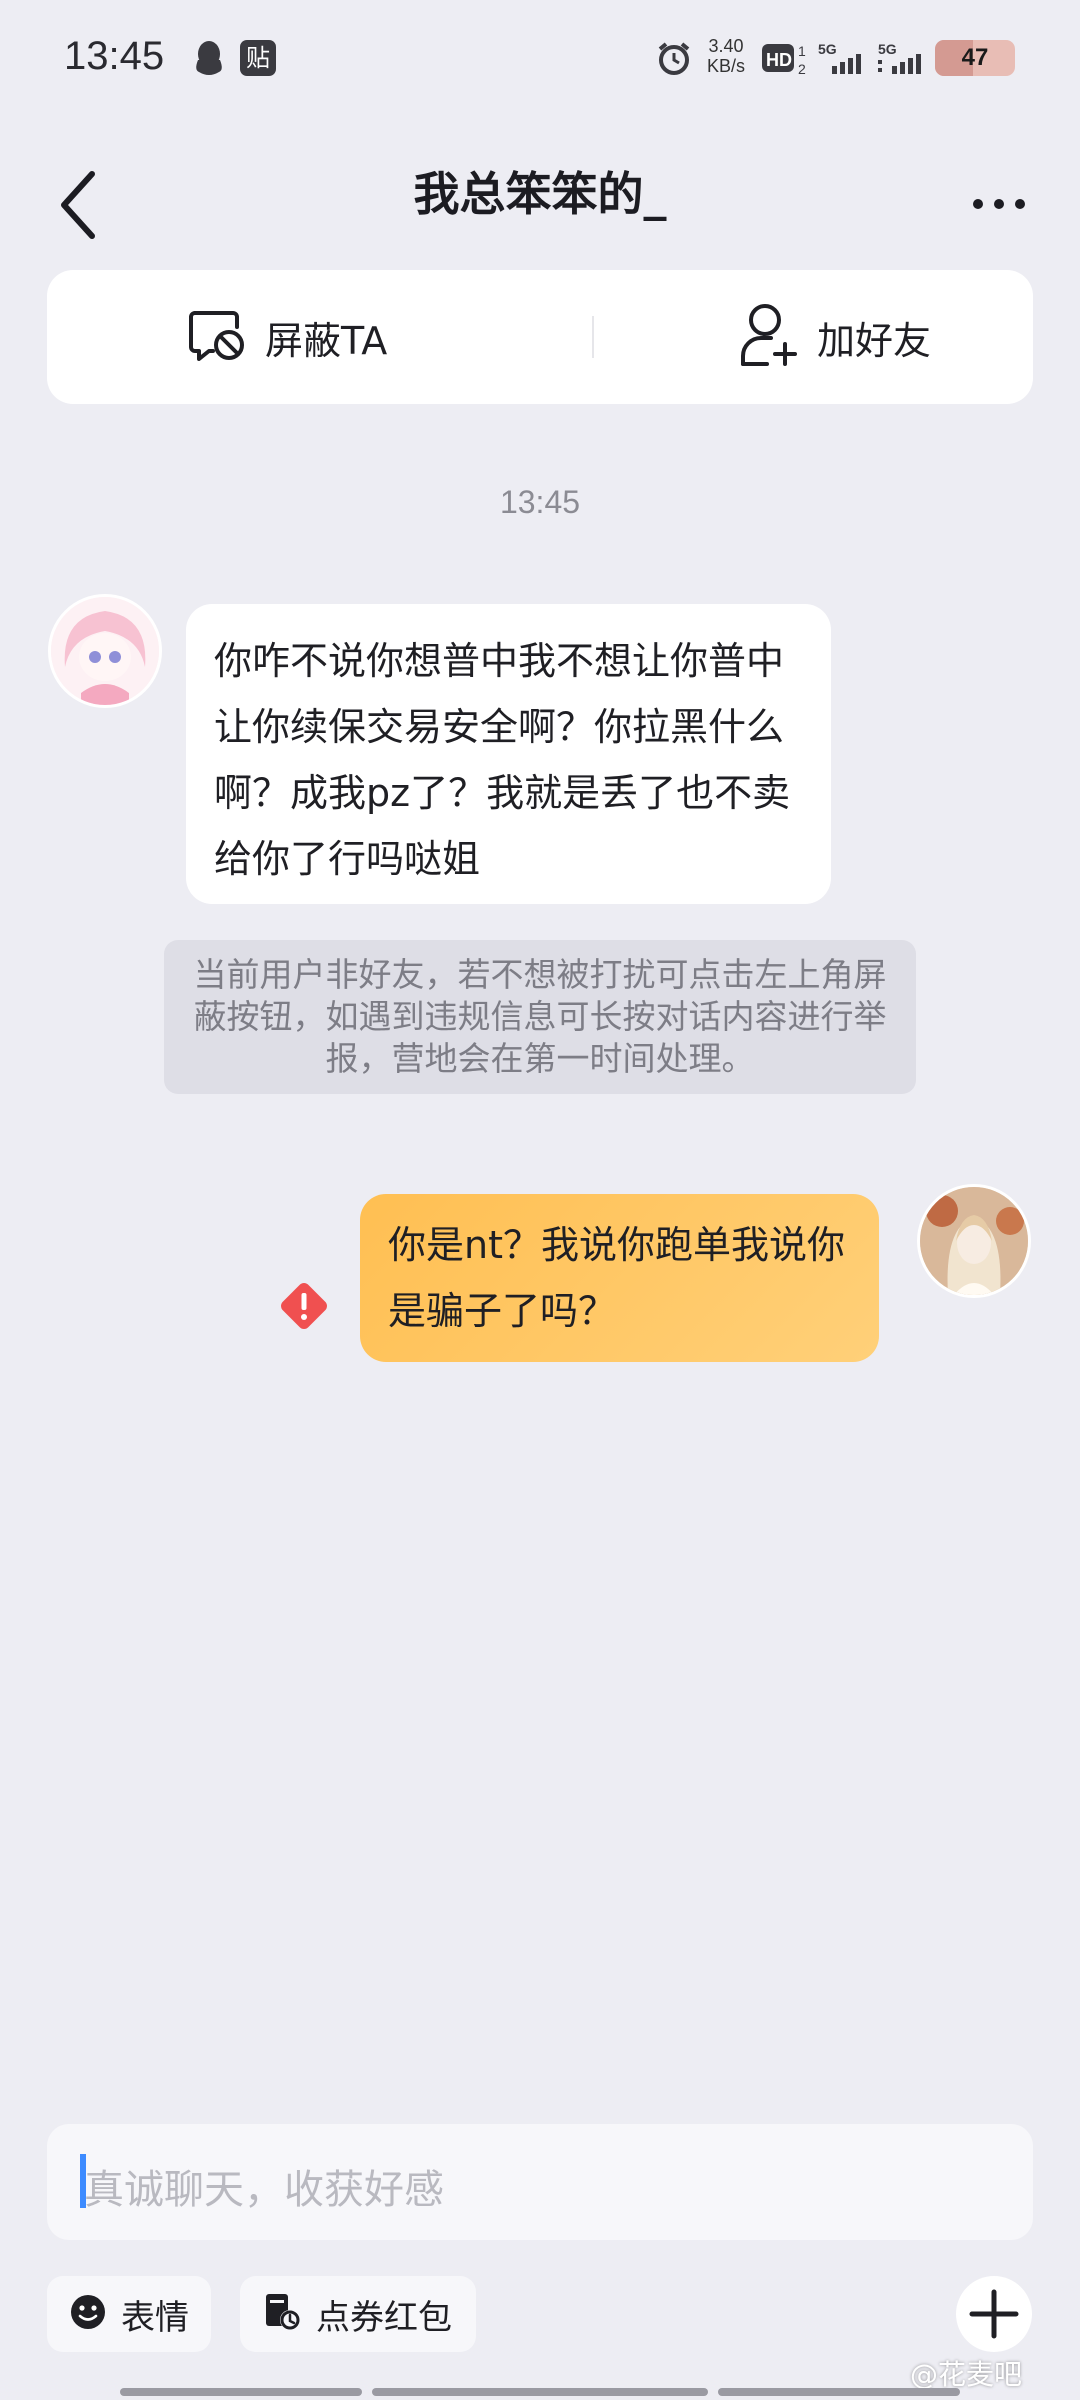 The height and width of the screenshot is (2400, 1080). I want to click on coupon-icon, so click(282, 2314).